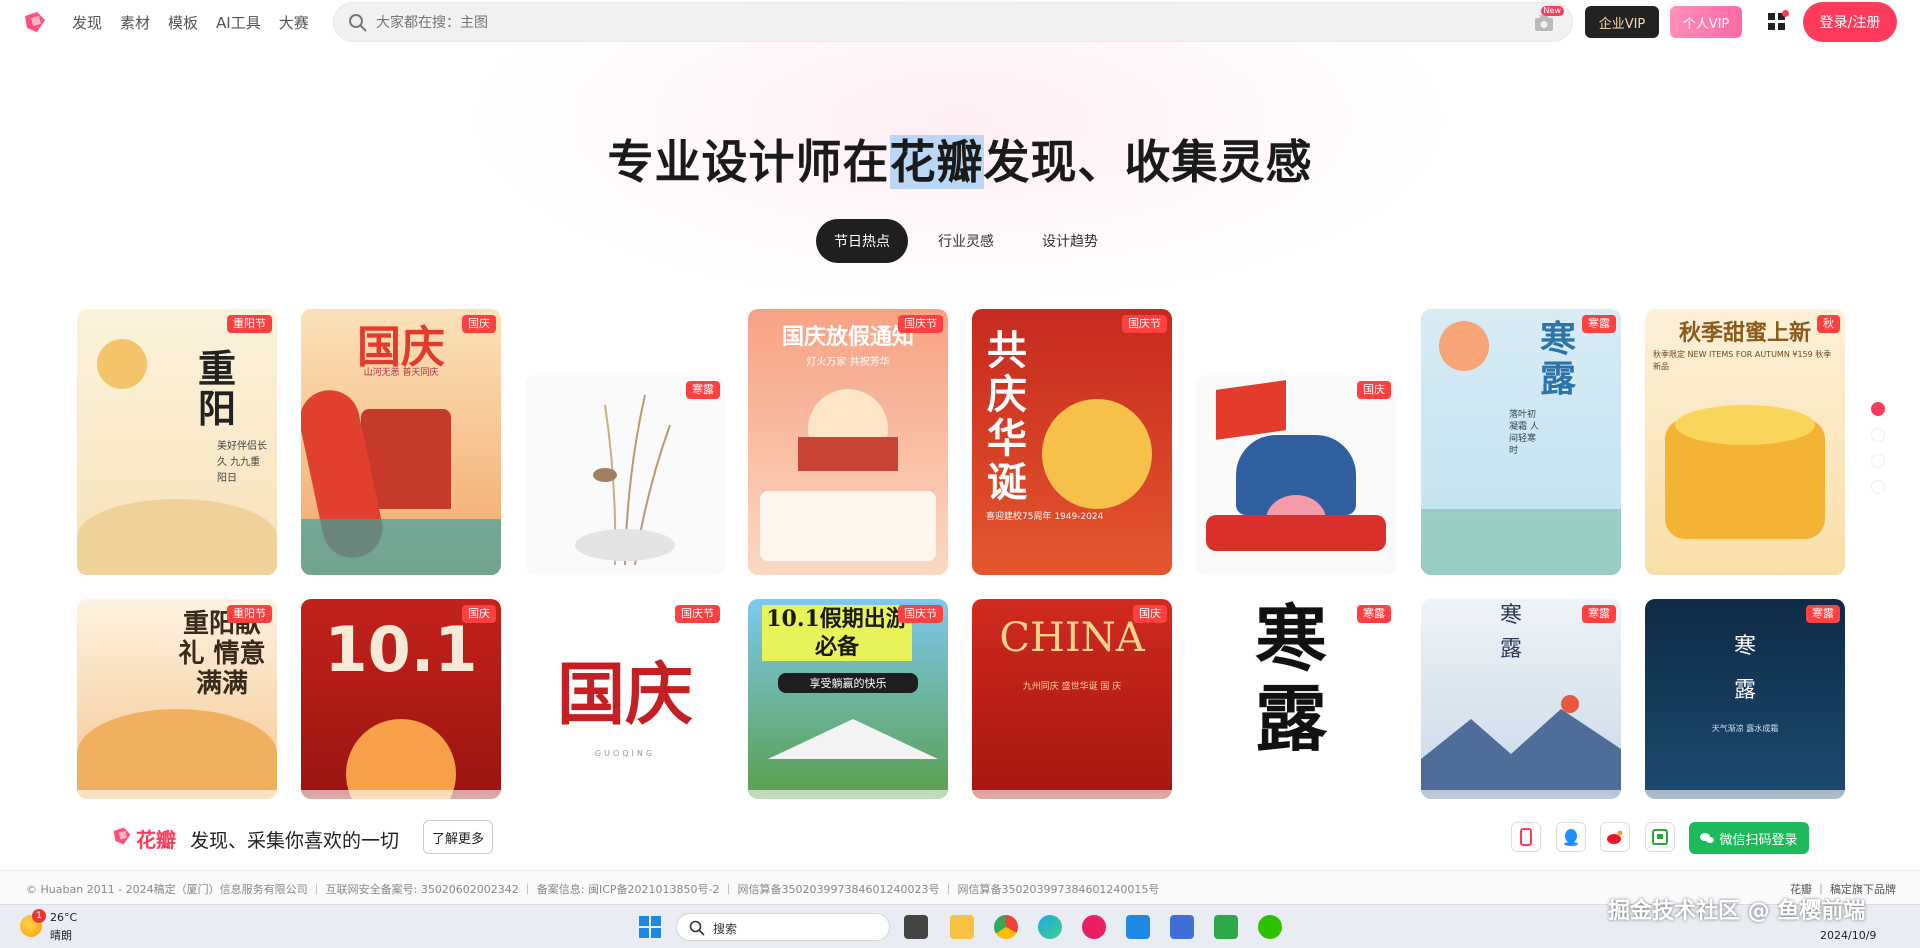 The image size is (1920, 948). I want to click on card-2-2: 10.1 国庆, so click(401, 699).